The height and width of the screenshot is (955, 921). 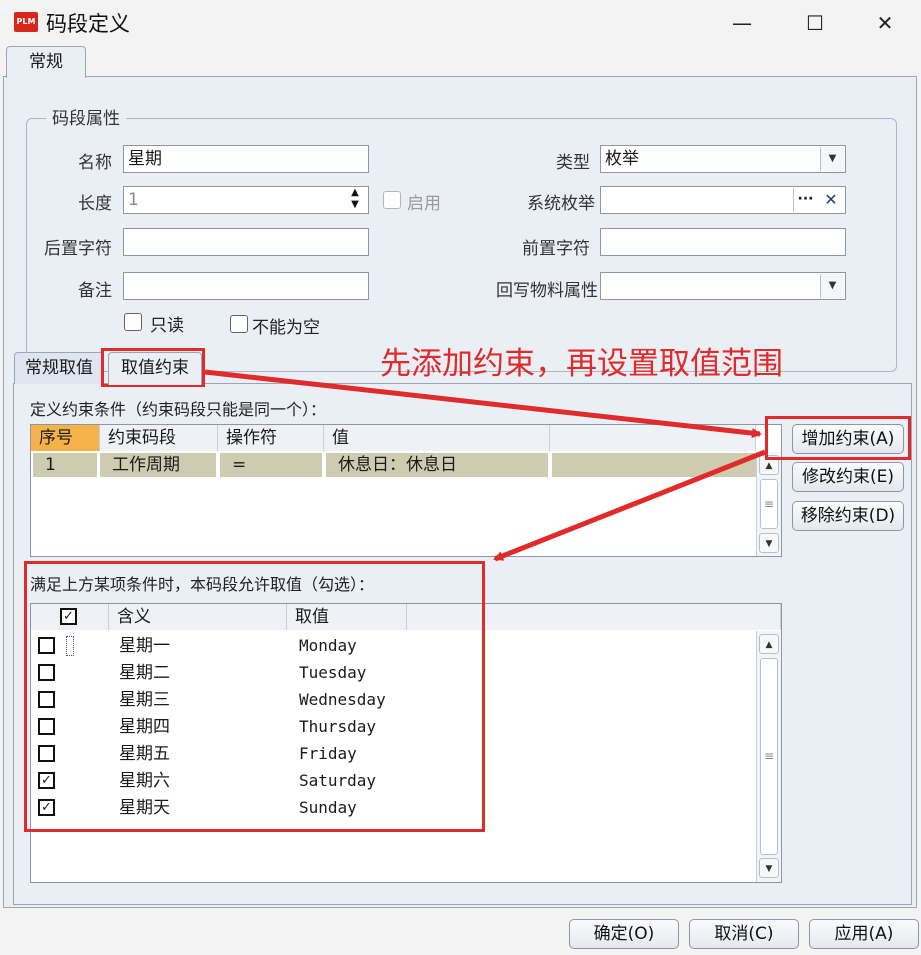 What do you see at coordinates (629, 505) in the screenshot?
I see `arrow-to-allowed-values` at bounding box center [629, 505].